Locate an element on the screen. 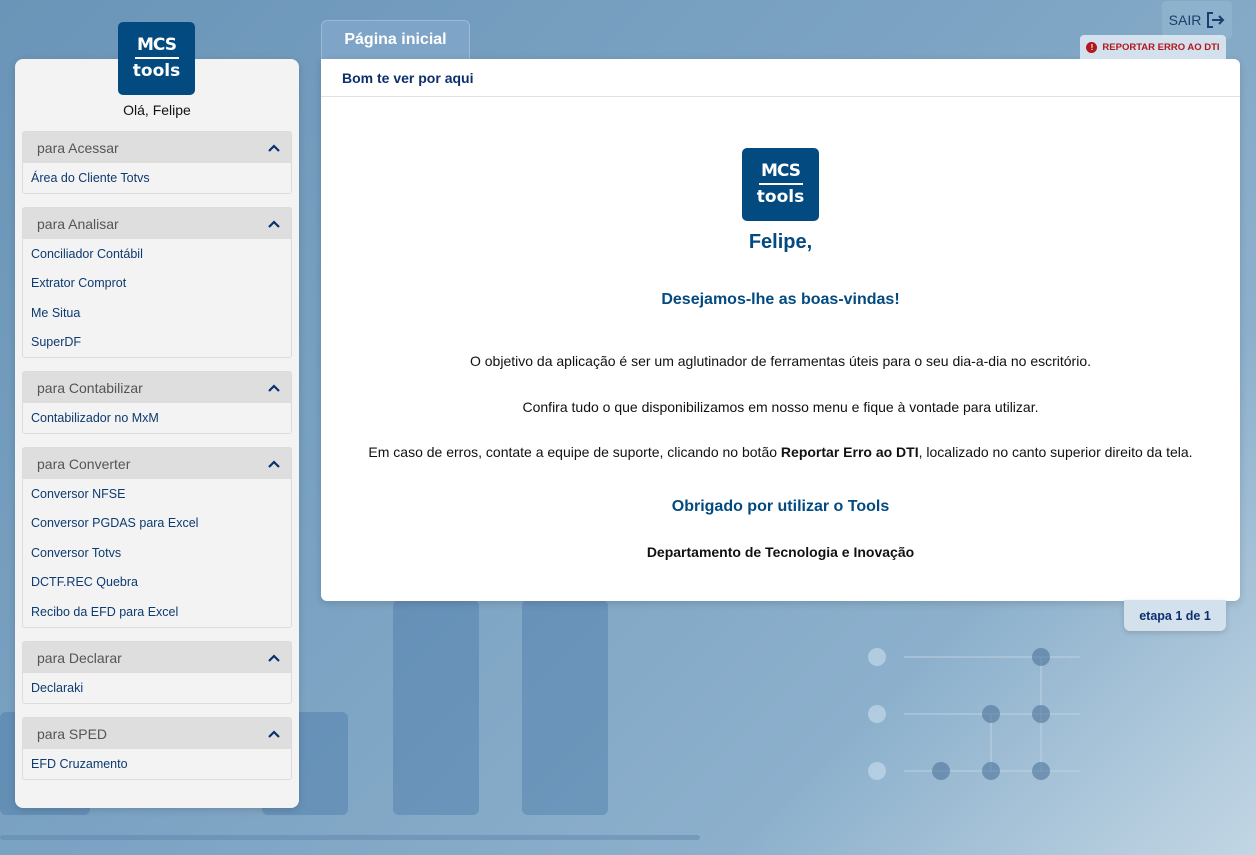 The height and width of the screenshot is (855, 1256). welcome-user-name: Felipe, is located at coordinates (780, 242).